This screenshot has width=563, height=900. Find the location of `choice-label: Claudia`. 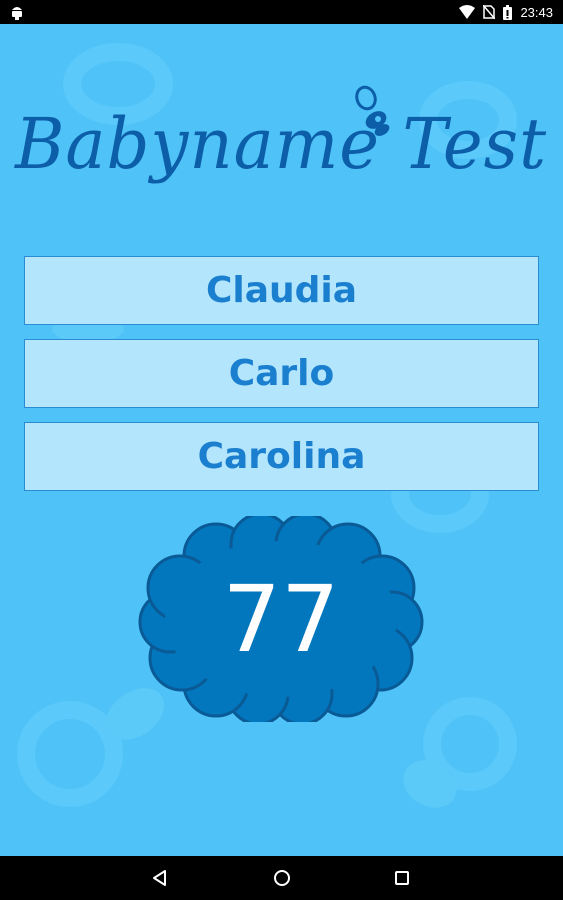

choice-label: Claudia is located at coordinates (281, 290).